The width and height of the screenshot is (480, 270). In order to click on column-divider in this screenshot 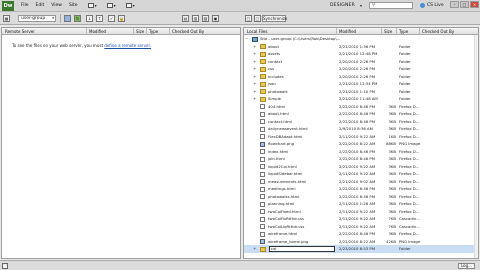, I will do `click(381, 31)`.